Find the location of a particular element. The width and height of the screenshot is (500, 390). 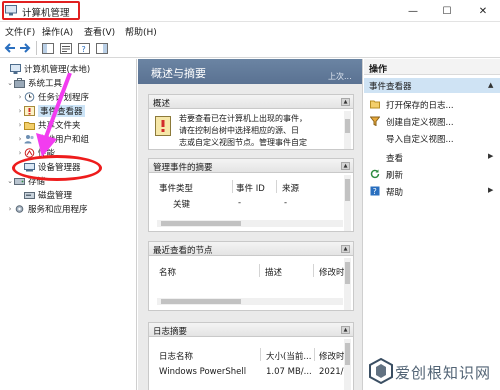

actions-section-event-viewer: 事件查看器 ▲ is located at coordinates (432, 85).